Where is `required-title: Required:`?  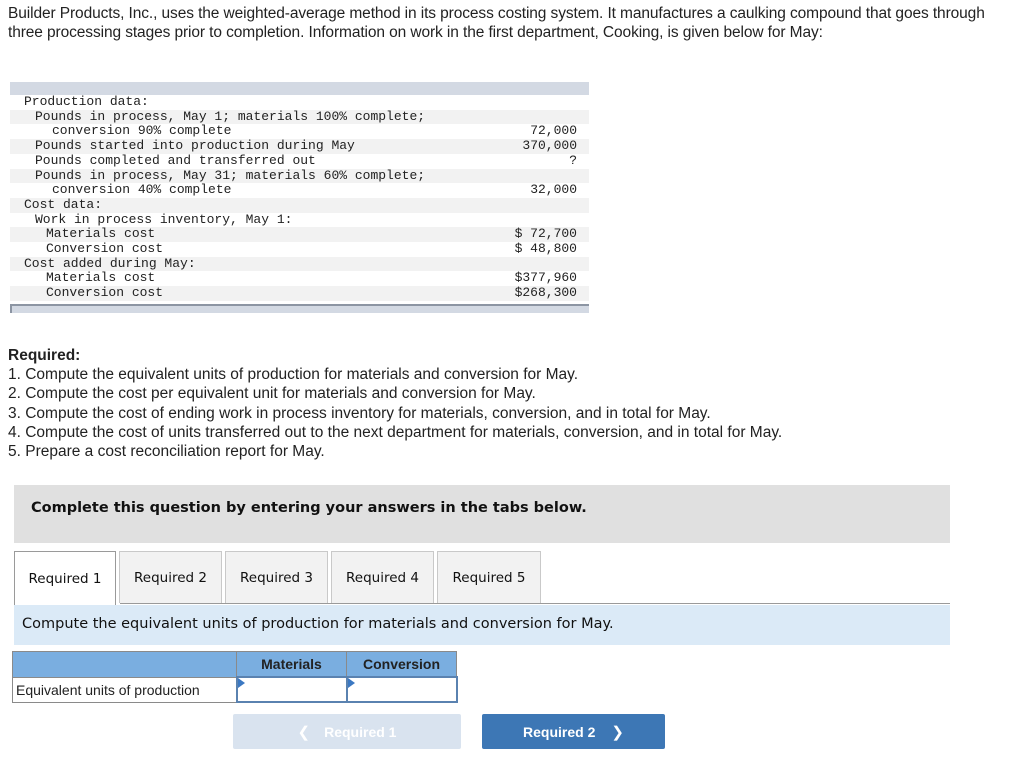
required-title: Required: is located at coordinates (44, 355).